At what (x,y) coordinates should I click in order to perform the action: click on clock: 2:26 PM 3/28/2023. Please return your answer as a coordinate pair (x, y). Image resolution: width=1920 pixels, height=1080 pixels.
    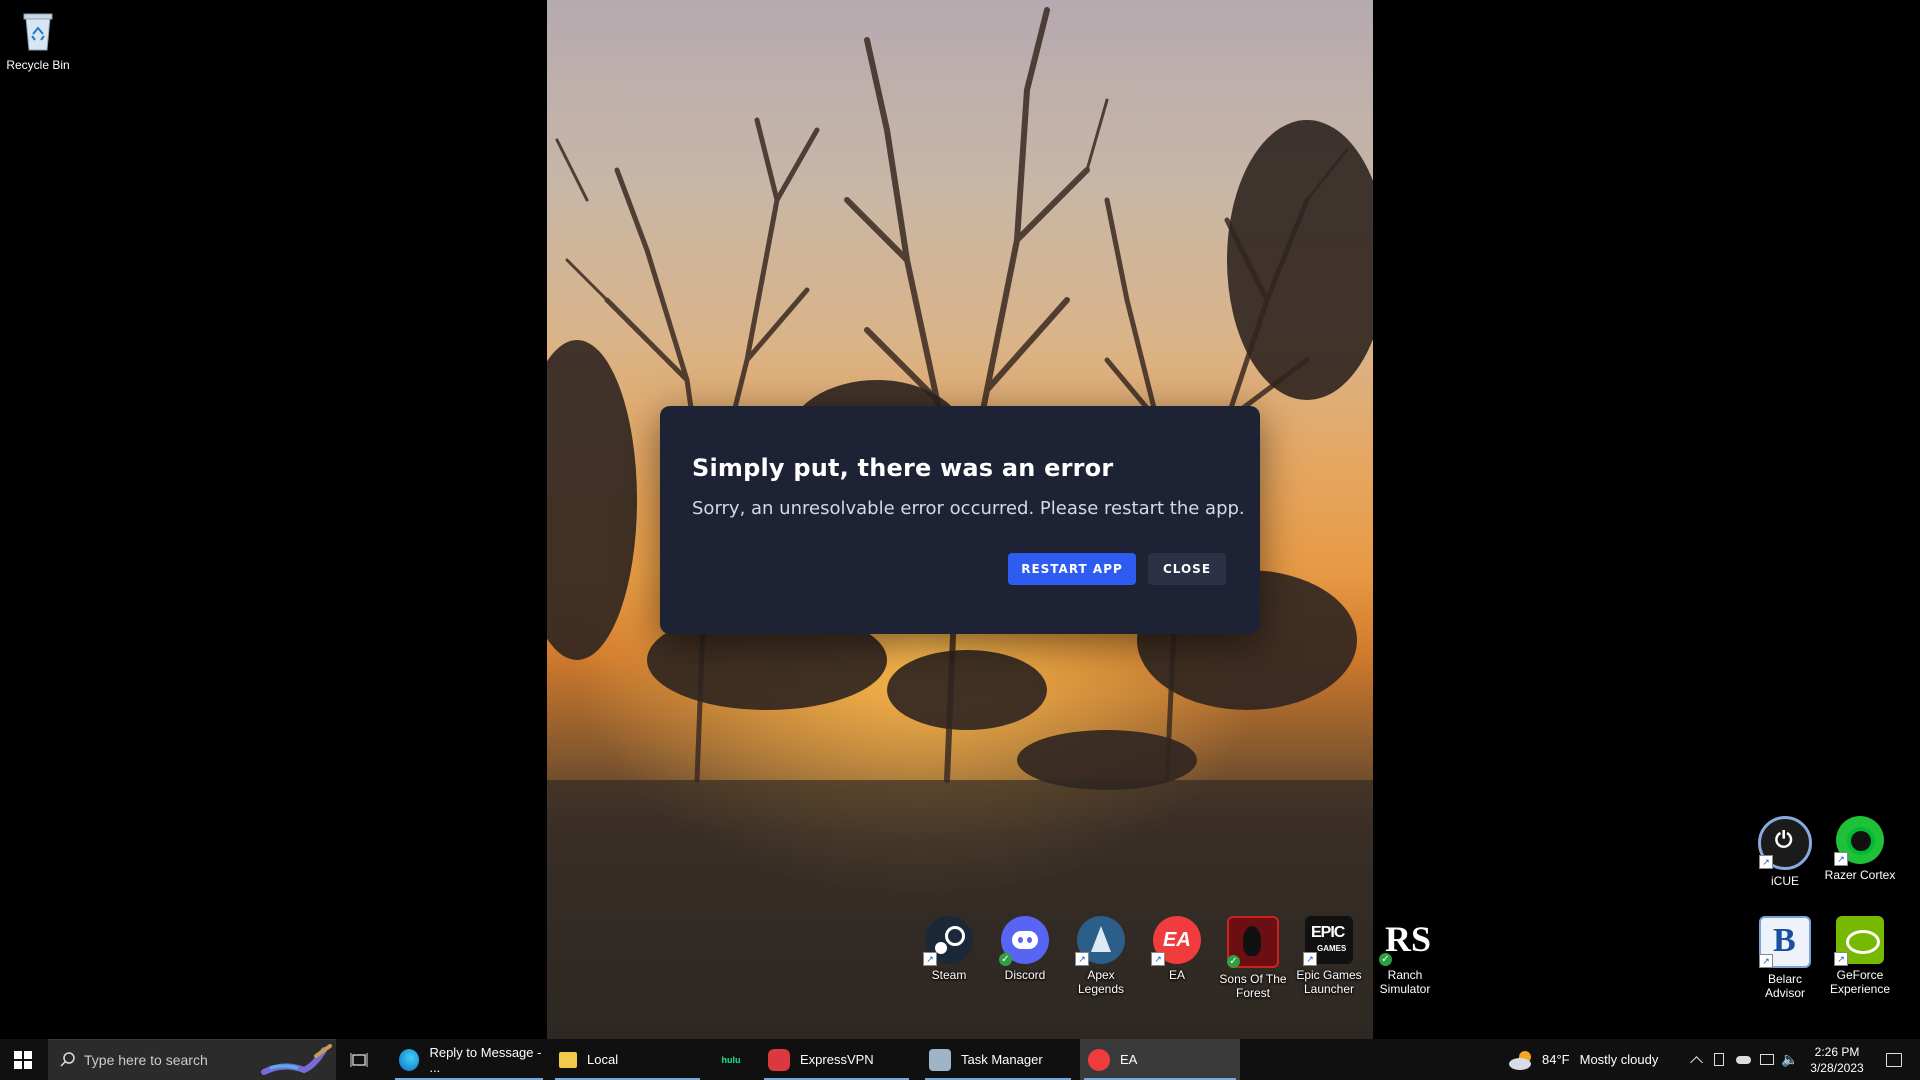
    Looking at the image, I should click on (1837, 1059).